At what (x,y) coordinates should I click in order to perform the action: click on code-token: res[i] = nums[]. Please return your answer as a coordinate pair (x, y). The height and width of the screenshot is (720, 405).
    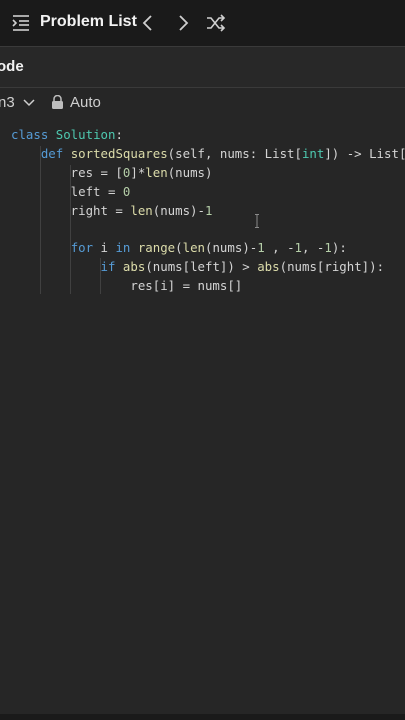
    Looking at the image, I should click on (127, 286).